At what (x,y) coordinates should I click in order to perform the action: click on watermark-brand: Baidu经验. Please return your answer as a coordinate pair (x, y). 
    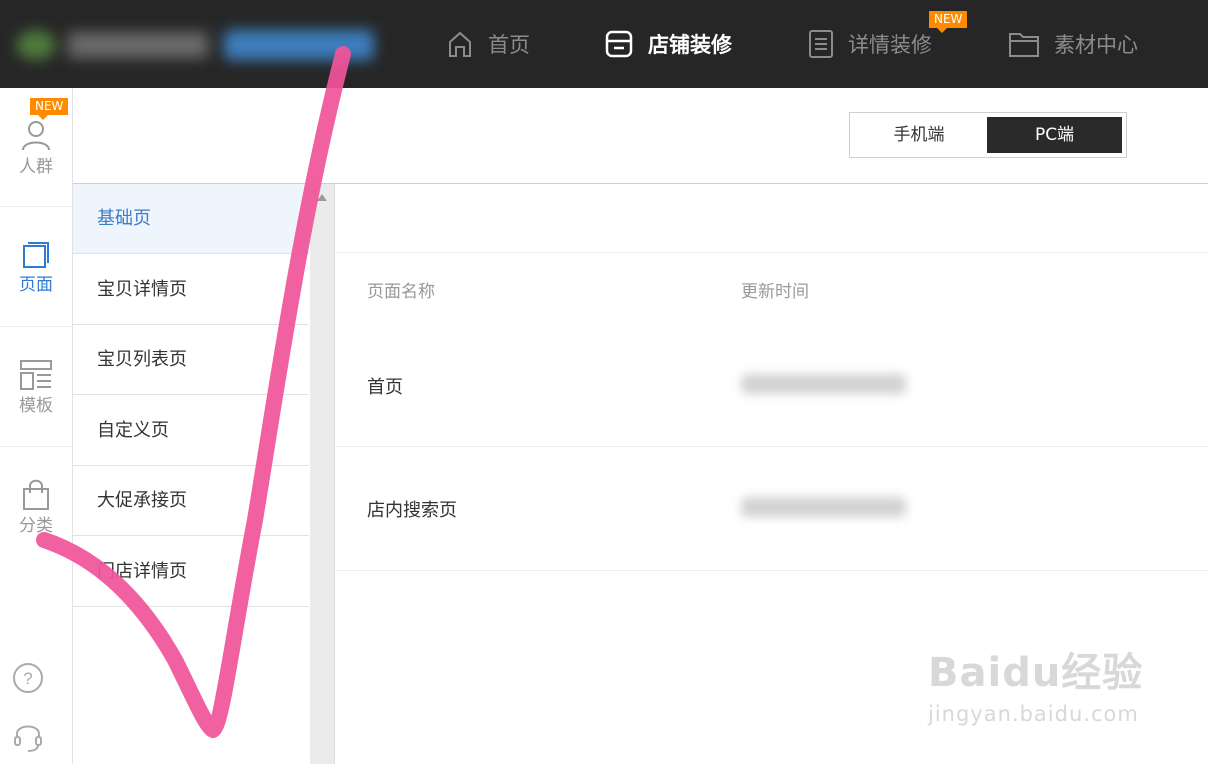
    Looking at the image, I should click on (1036, 673).